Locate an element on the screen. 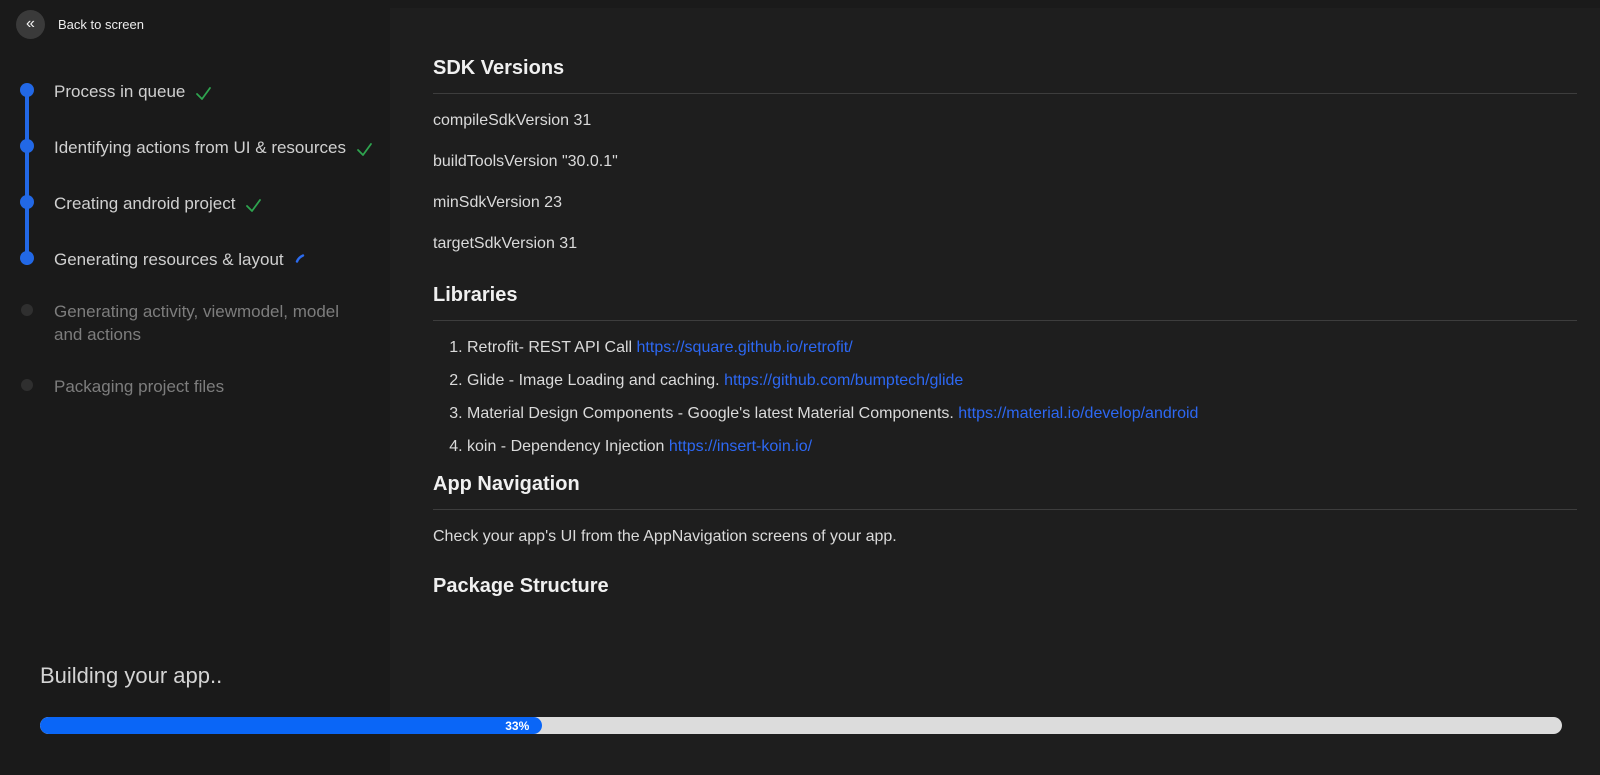 The height and width of the screenshot is (775, 1600). library-link: https://insert-koin.io/ is located at coordinates (740, 446).